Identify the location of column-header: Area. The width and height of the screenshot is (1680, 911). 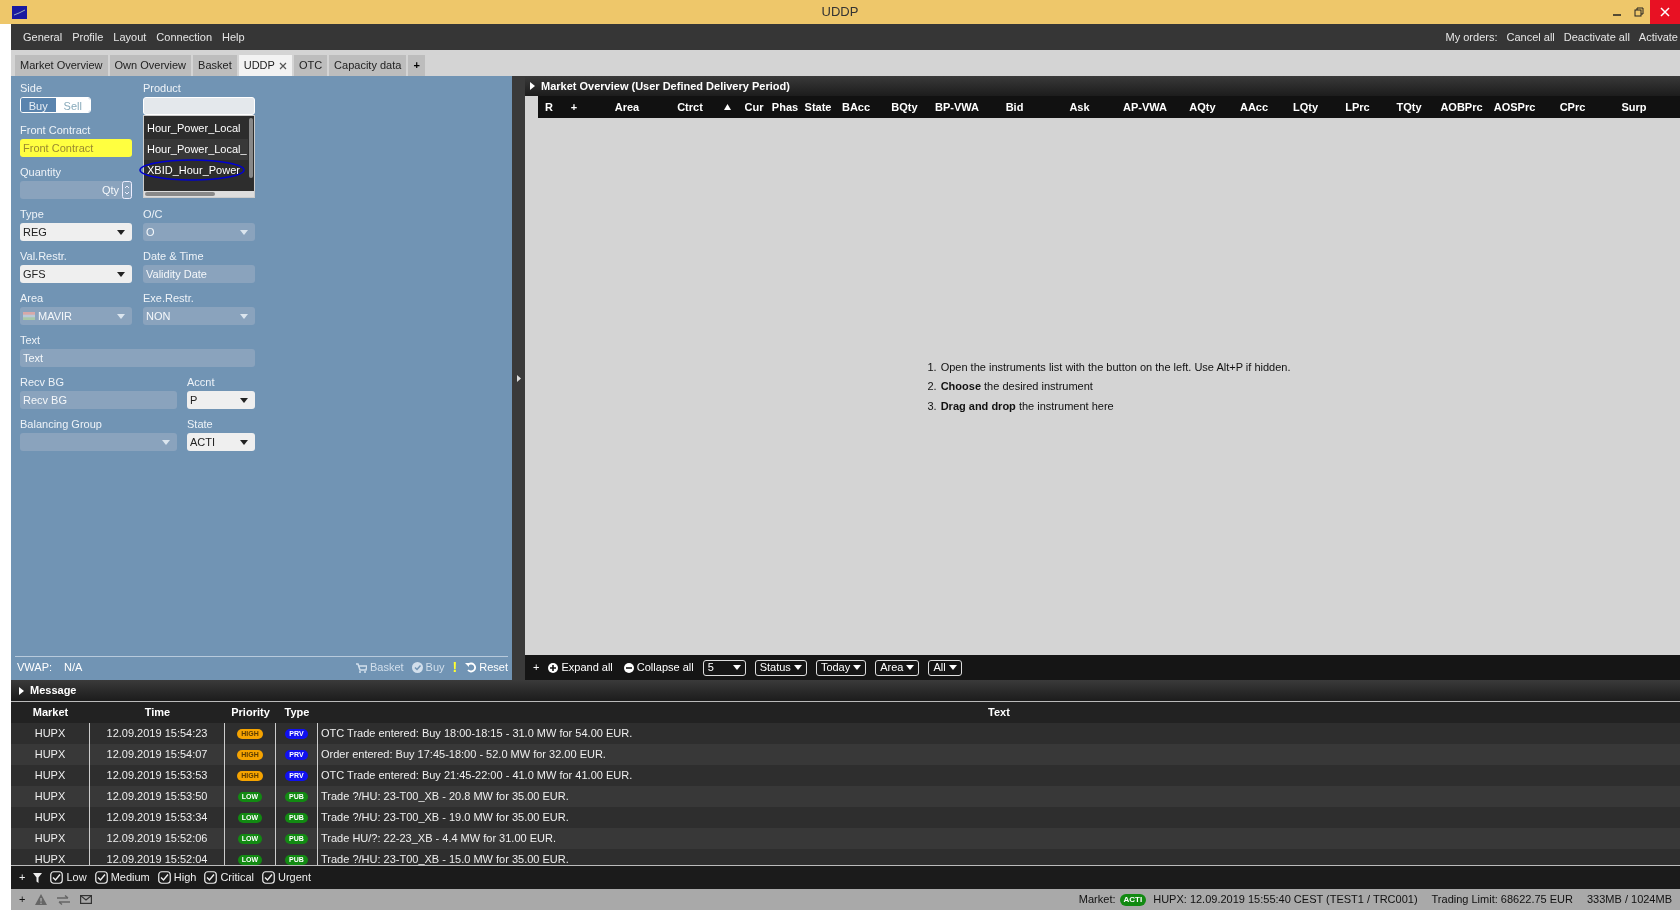
(627, 107).